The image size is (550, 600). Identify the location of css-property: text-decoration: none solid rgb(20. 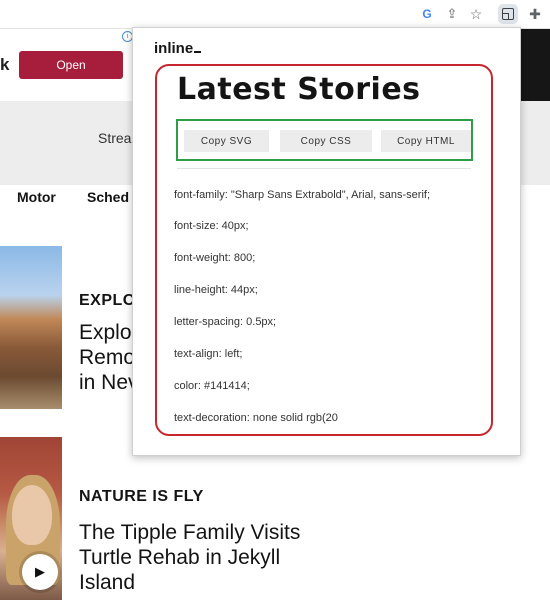
(256, 418).